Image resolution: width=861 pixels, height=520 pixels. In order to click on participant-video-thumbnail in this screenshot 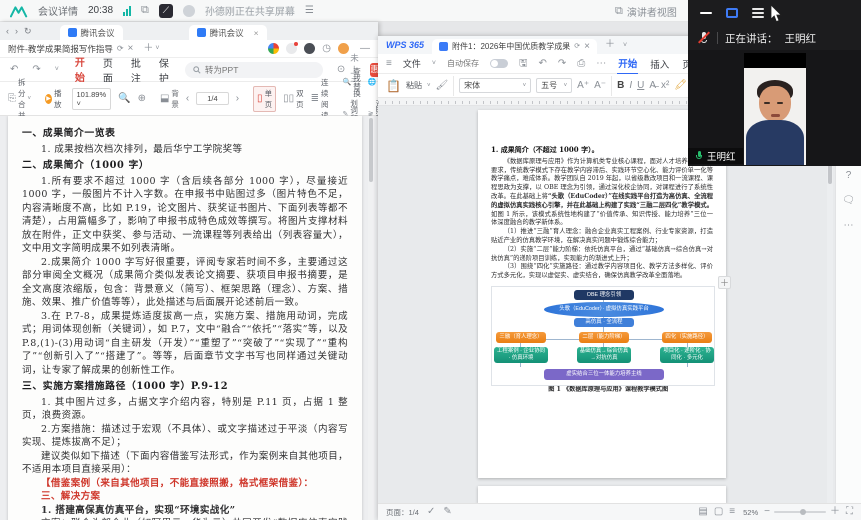, I will do `click(775, 109)`.